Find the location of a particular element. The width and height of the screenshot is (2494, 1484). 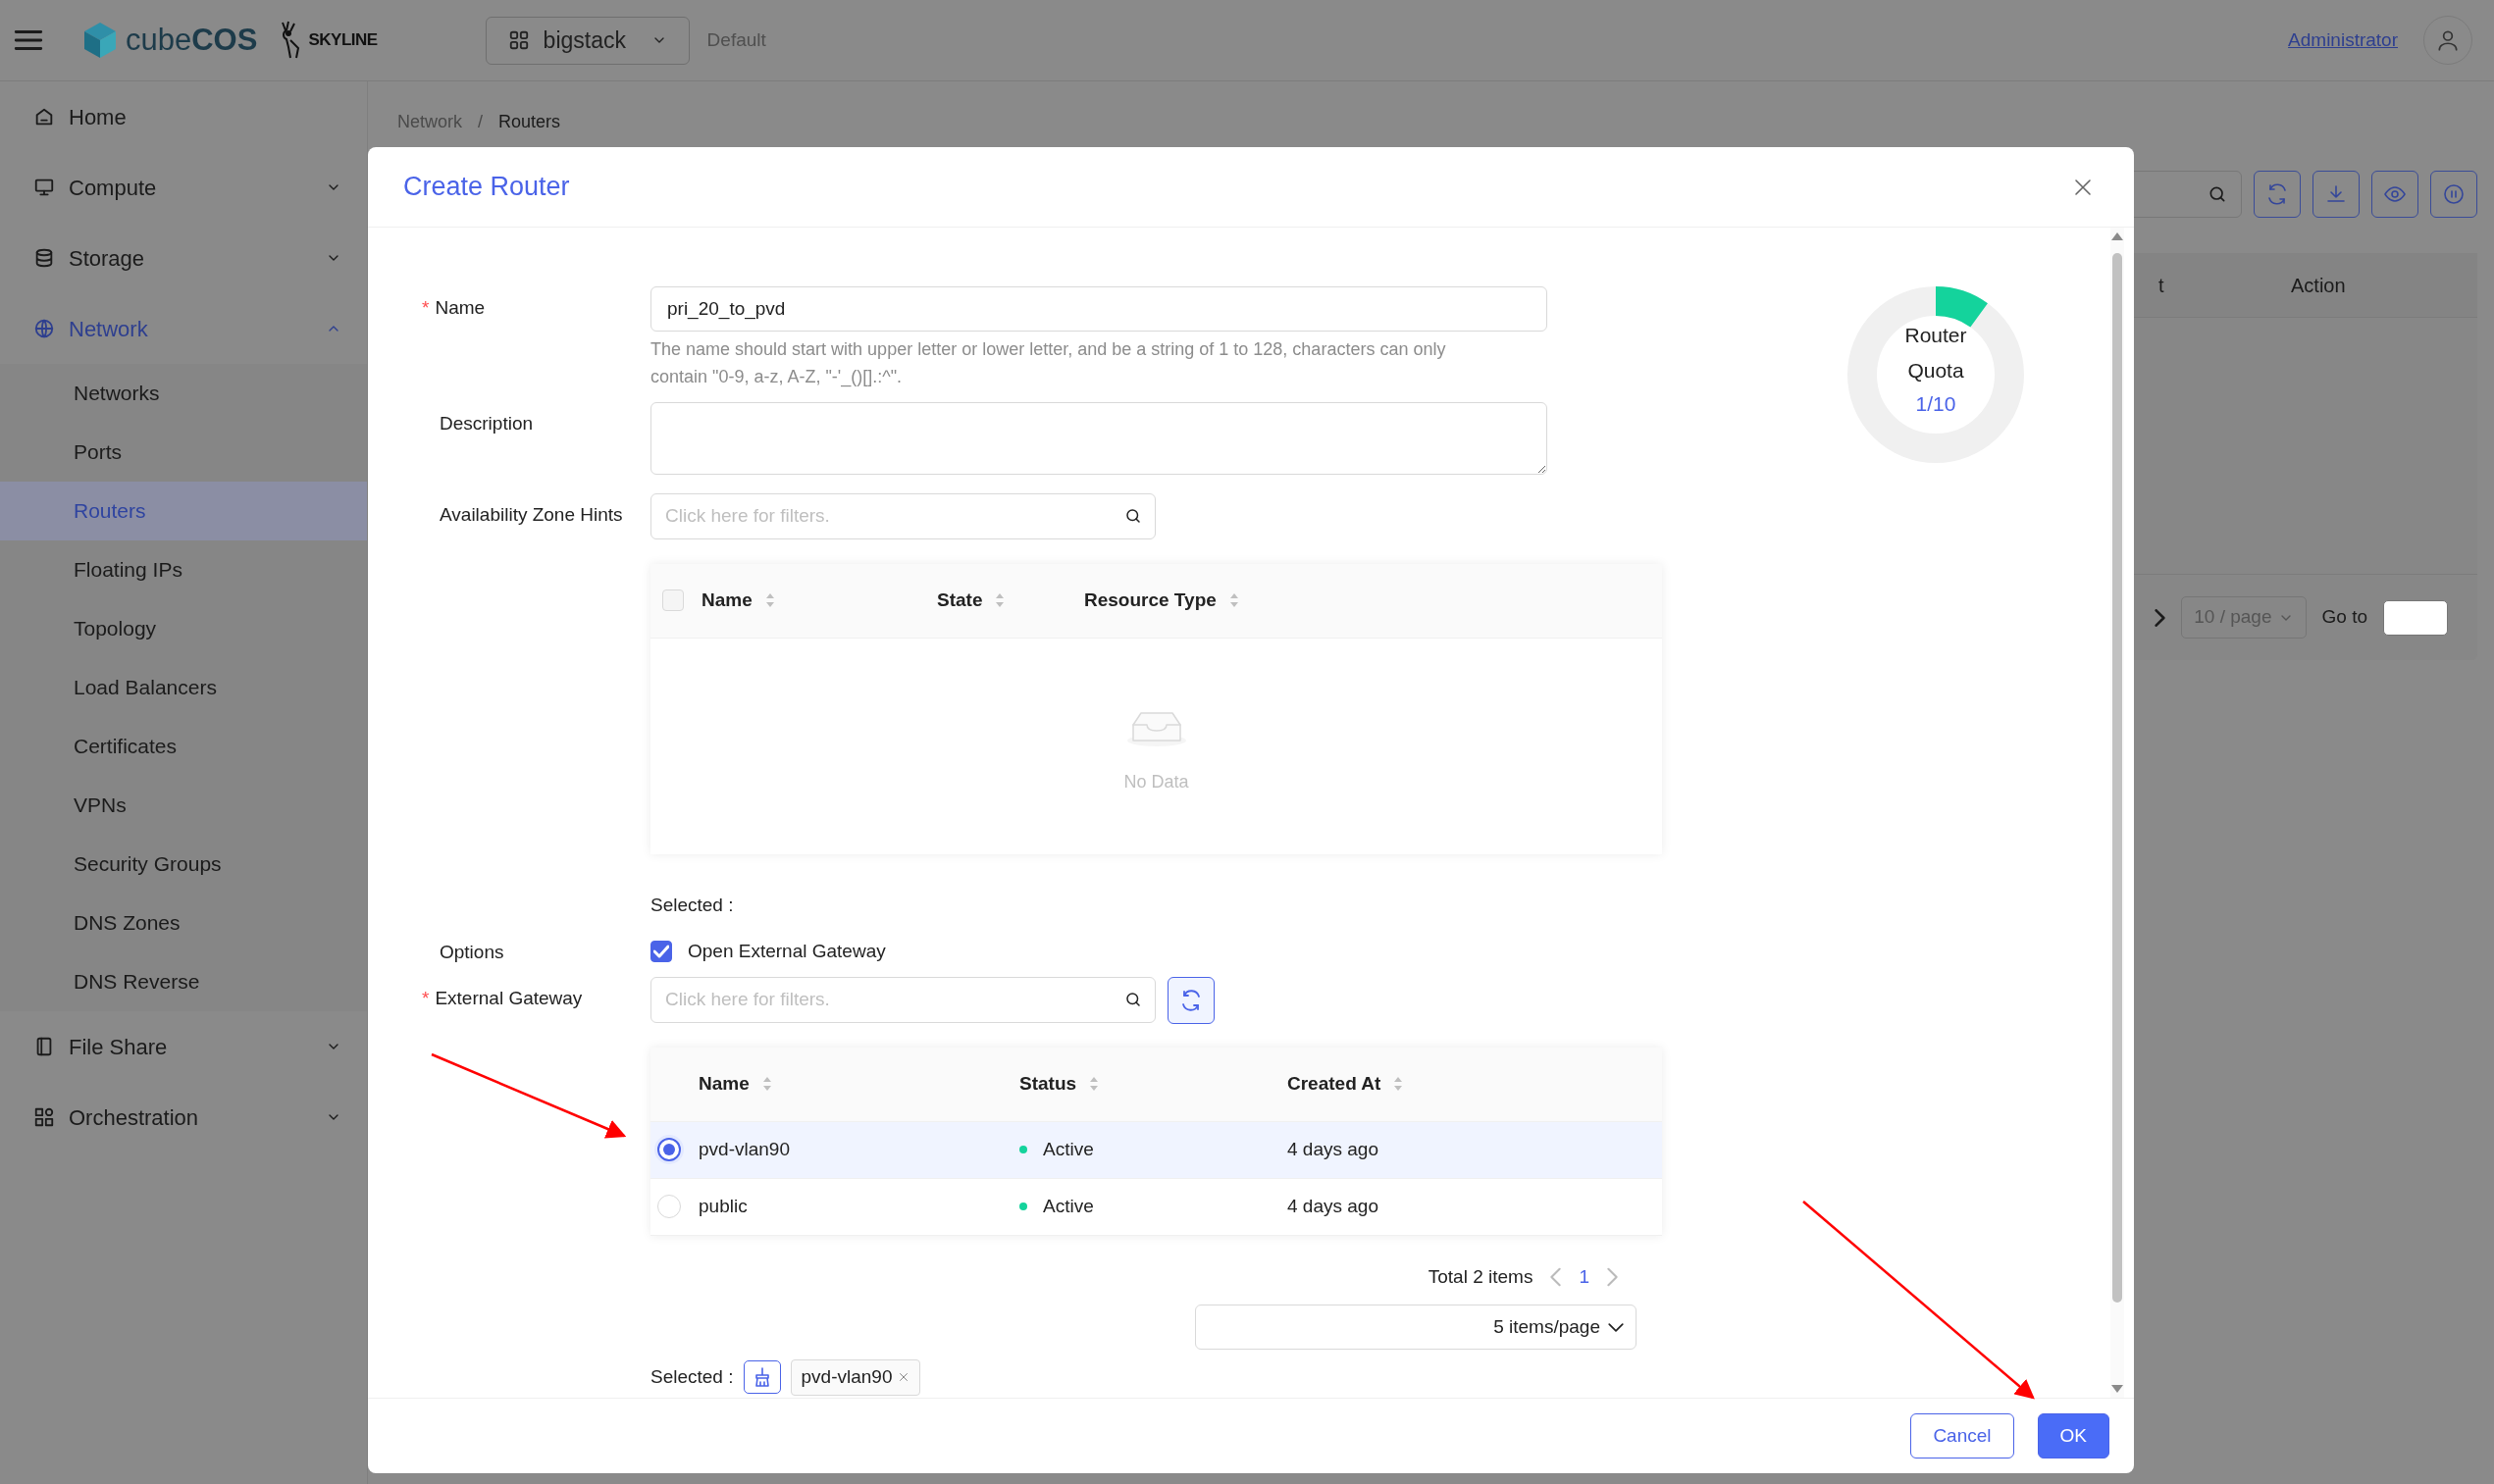

domain-label: Default is located at coordinates (736, 39).